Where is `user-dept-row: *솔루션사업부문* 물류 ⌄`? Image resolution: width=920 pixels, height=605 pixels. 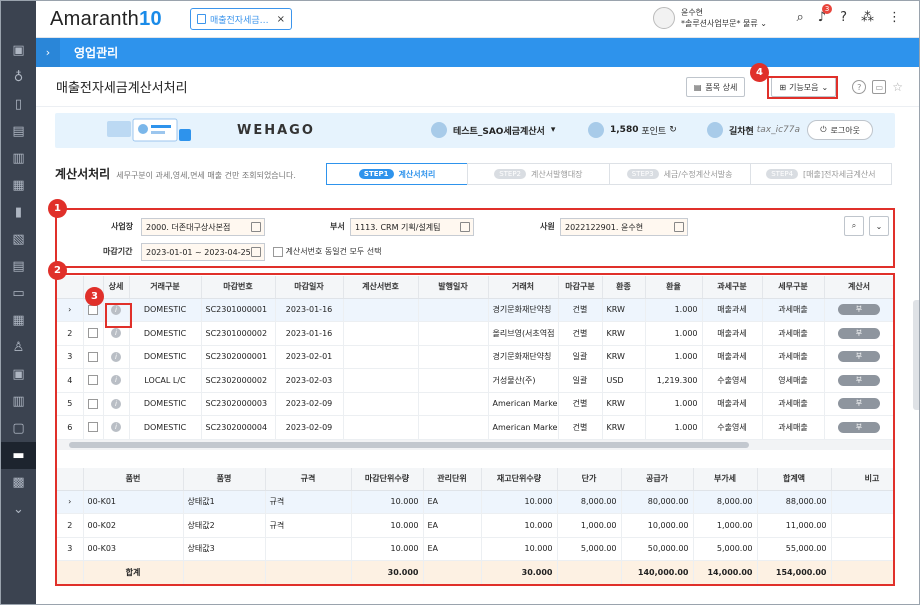
user-dept-row: *솔루션사업부문* 물류 ⌄ is located at coordinates (723, 23).